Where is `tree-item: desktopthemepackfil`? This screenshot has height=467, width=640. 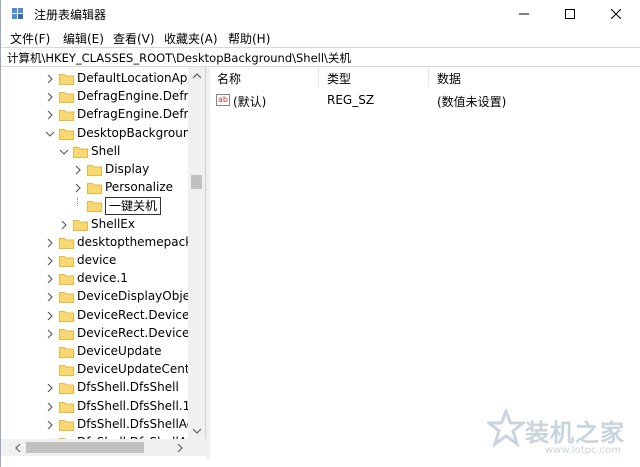
tree-item: desktopthemepackfil is located at coordinates (102, 243).